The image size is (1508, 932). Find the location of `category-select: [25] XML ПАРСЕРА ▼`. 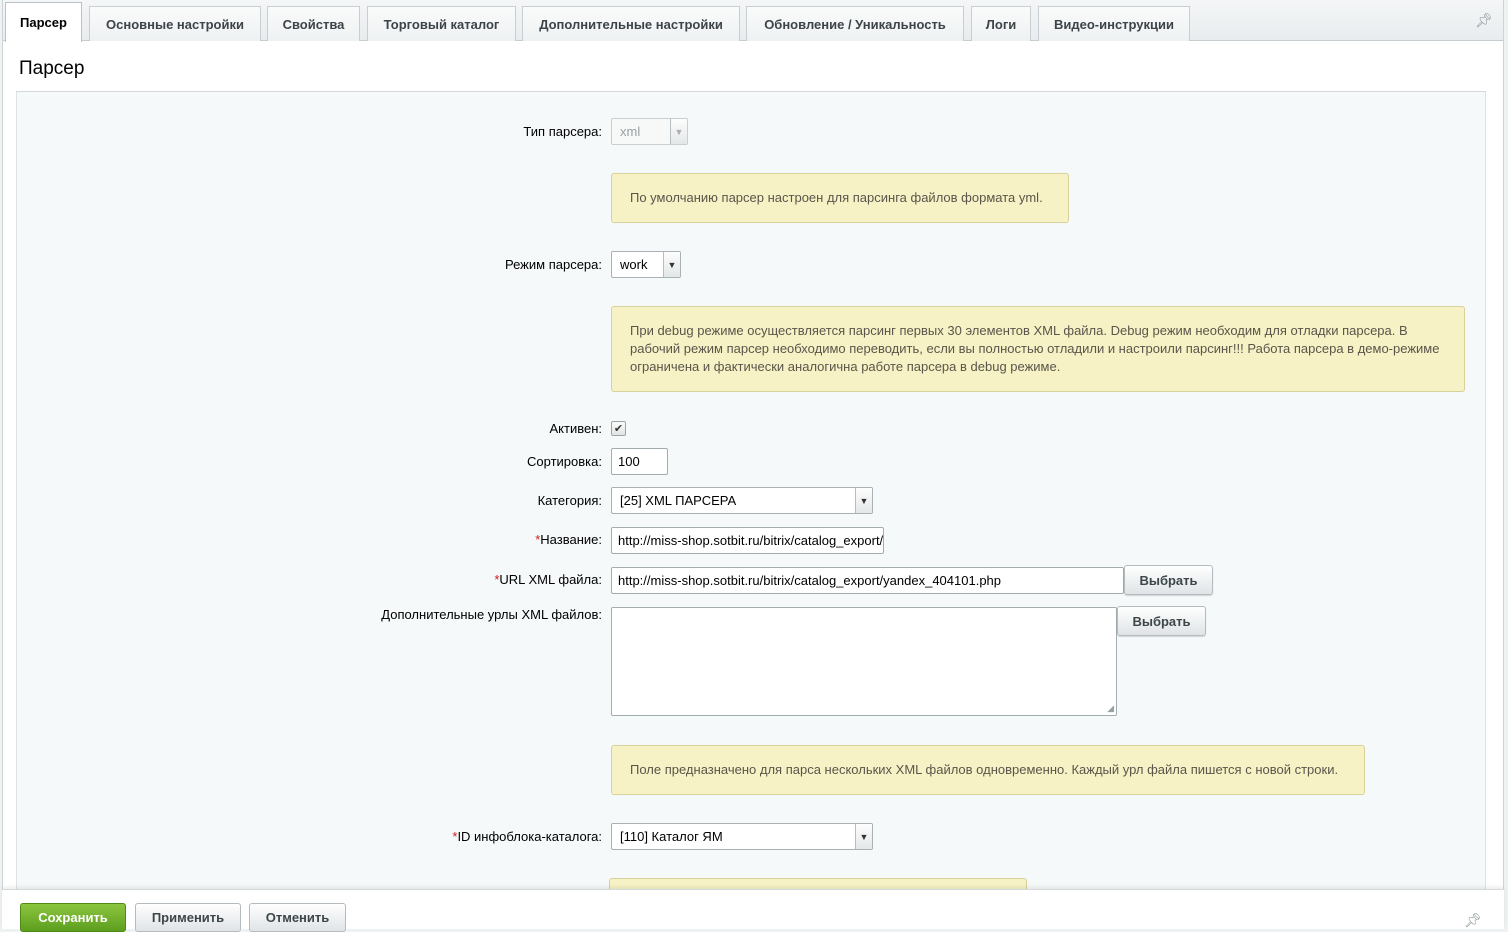

category-select: [25] XML ПАРСЕРА ▼ is located at coordinates (742, 500).